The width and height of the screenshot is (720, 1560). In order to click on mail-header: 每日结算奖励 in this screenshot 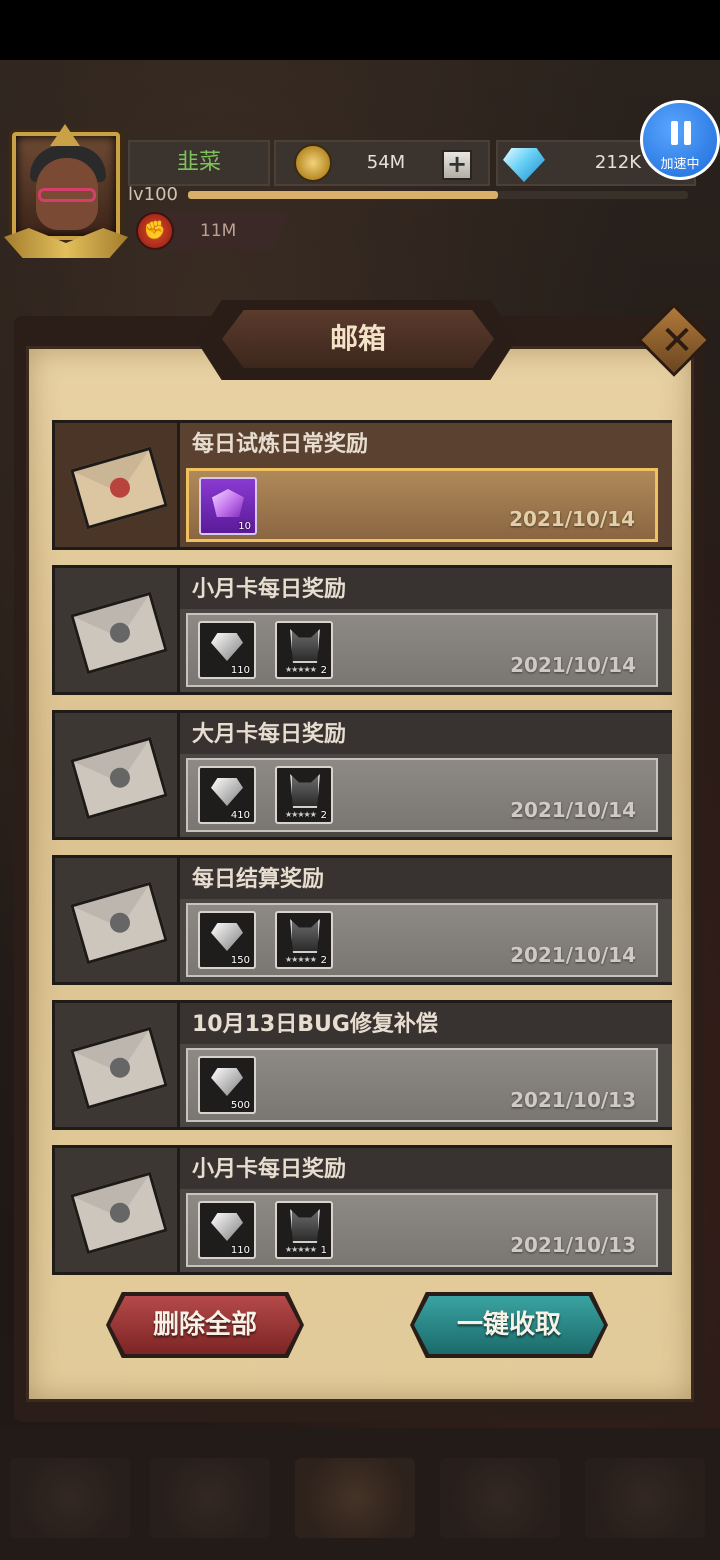, I will do `click(426, 877)`.